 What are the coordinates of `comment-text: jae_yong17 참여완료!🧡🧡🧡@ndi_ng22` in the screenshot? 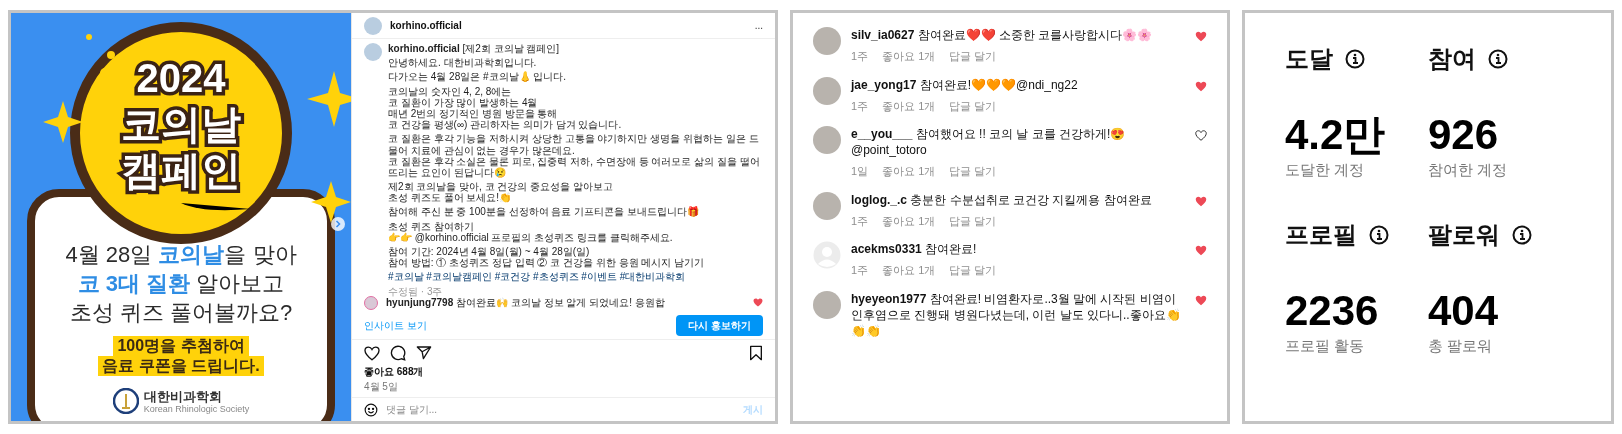 It's located at (965, 84).